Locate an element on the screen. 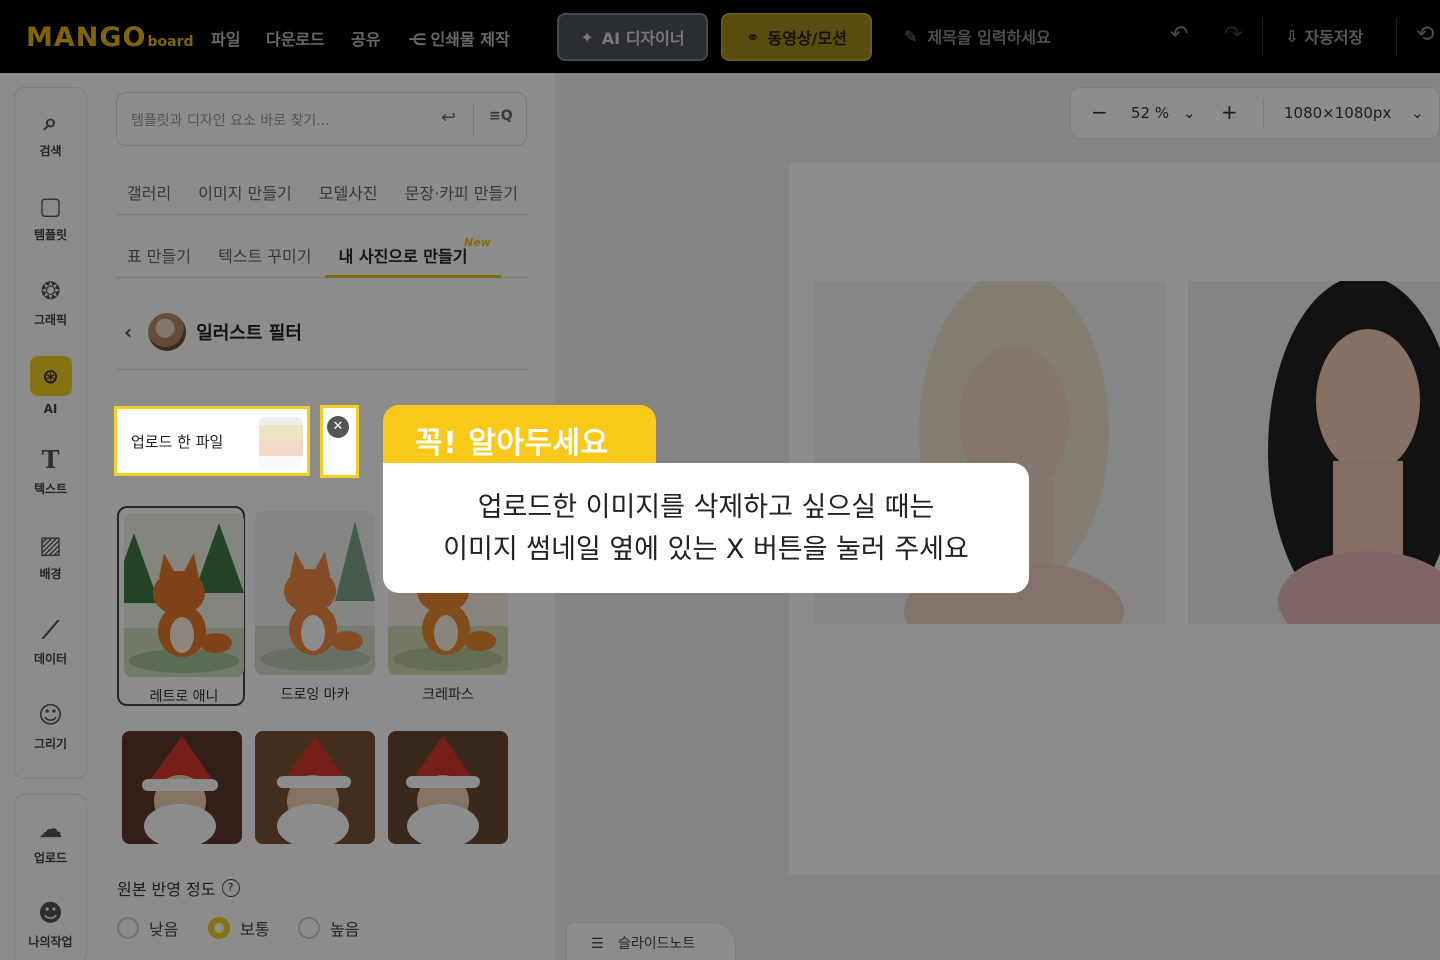  uploaded-file-label: 업로드 한 파일 is located at coordinates (177, 442).